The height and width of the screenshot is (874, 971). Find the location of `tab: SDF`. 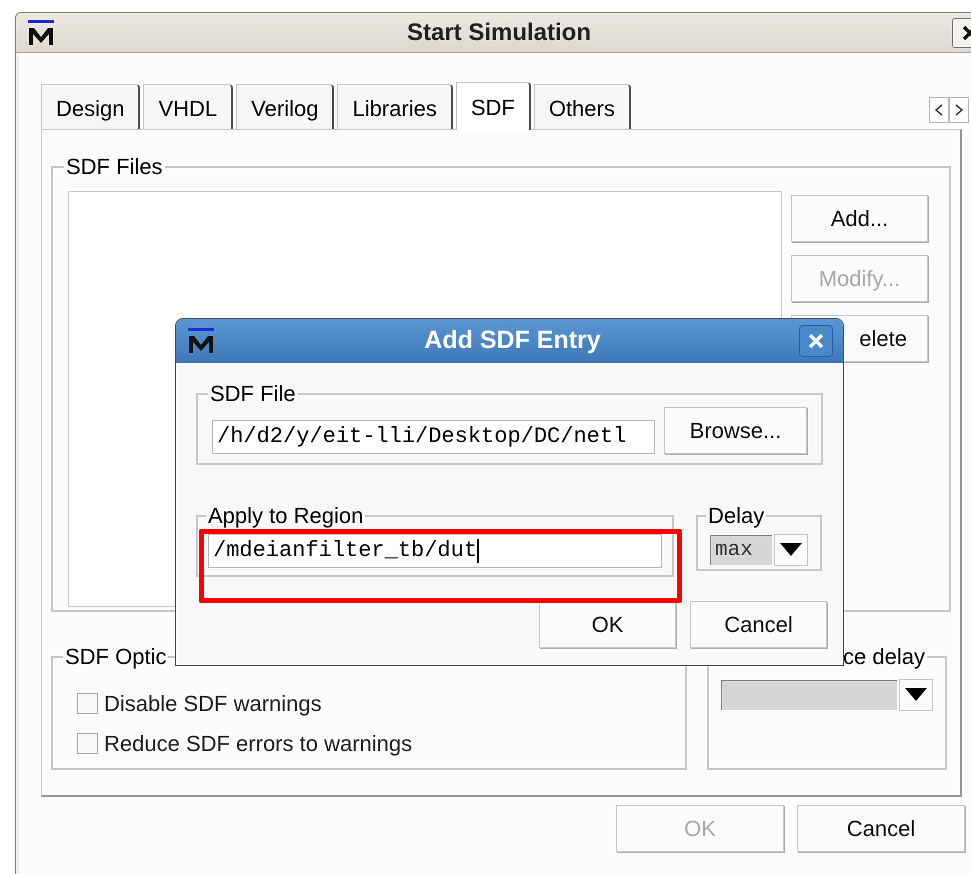

tab: SDF is located at coordinates (493, 106).